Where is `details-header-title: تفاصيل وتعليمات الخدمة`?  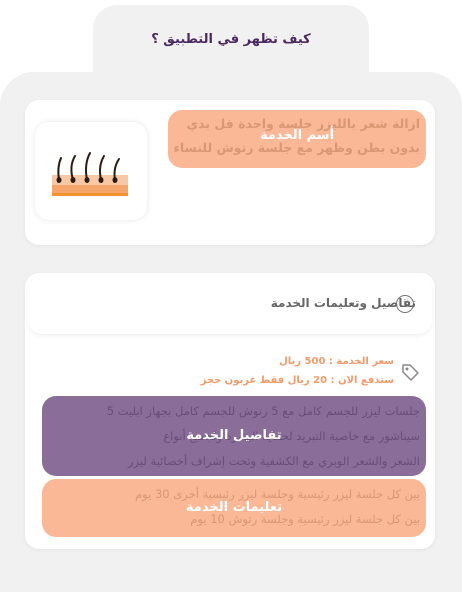 details-header-title: تفاصيل وتعليمات الخدمة is located at coordinates (343, 303).